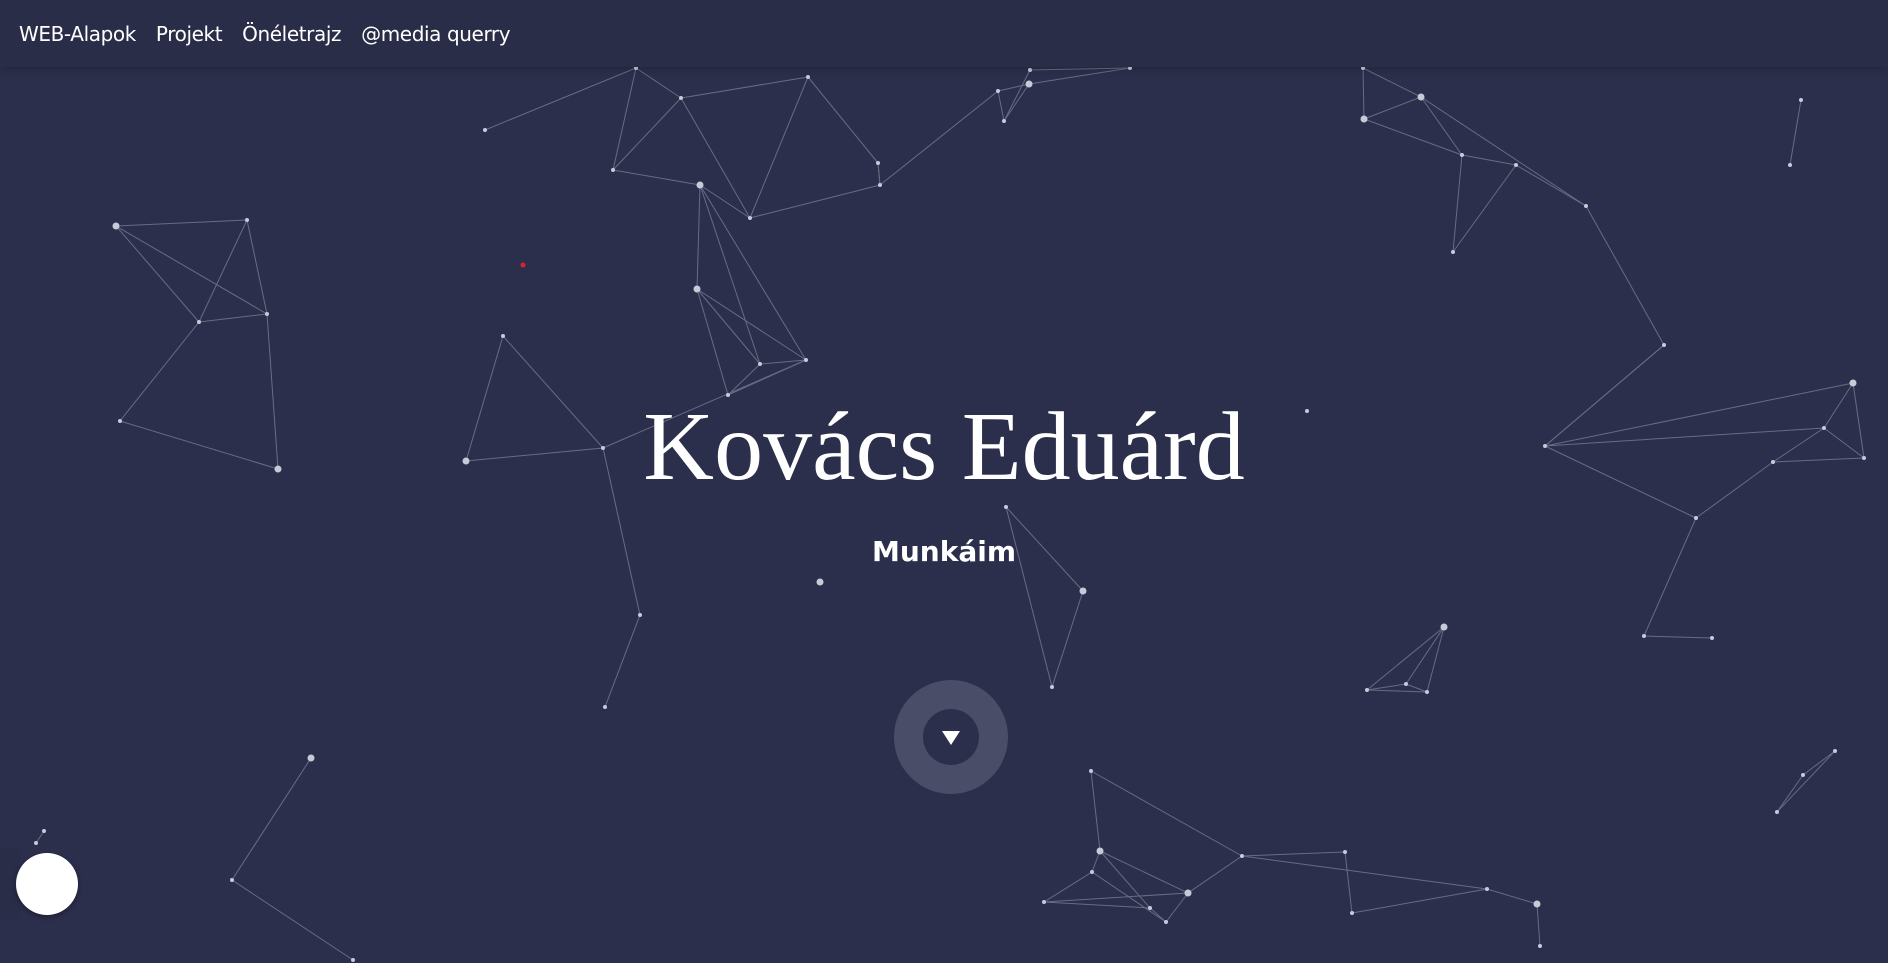 Image resolution: width=1888 pixels, height=963 pixels. What do you see at coordinates (944, 447) in the screenshot?
I see `hero-title: Kovács Eduárd` at bounding box center [944, 447].